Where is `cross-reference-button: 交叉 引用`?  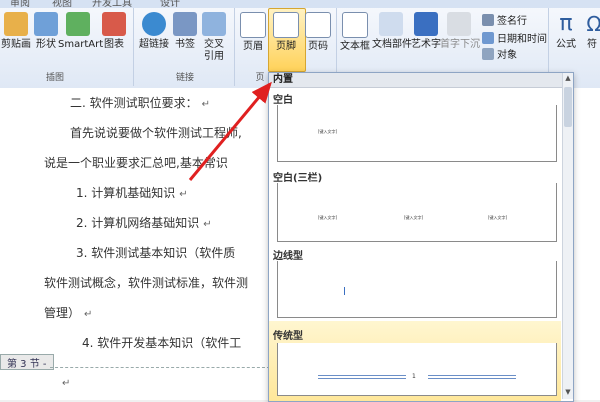
cross-reference-button: 交叉 引用 is located at coordinates (214, 37).